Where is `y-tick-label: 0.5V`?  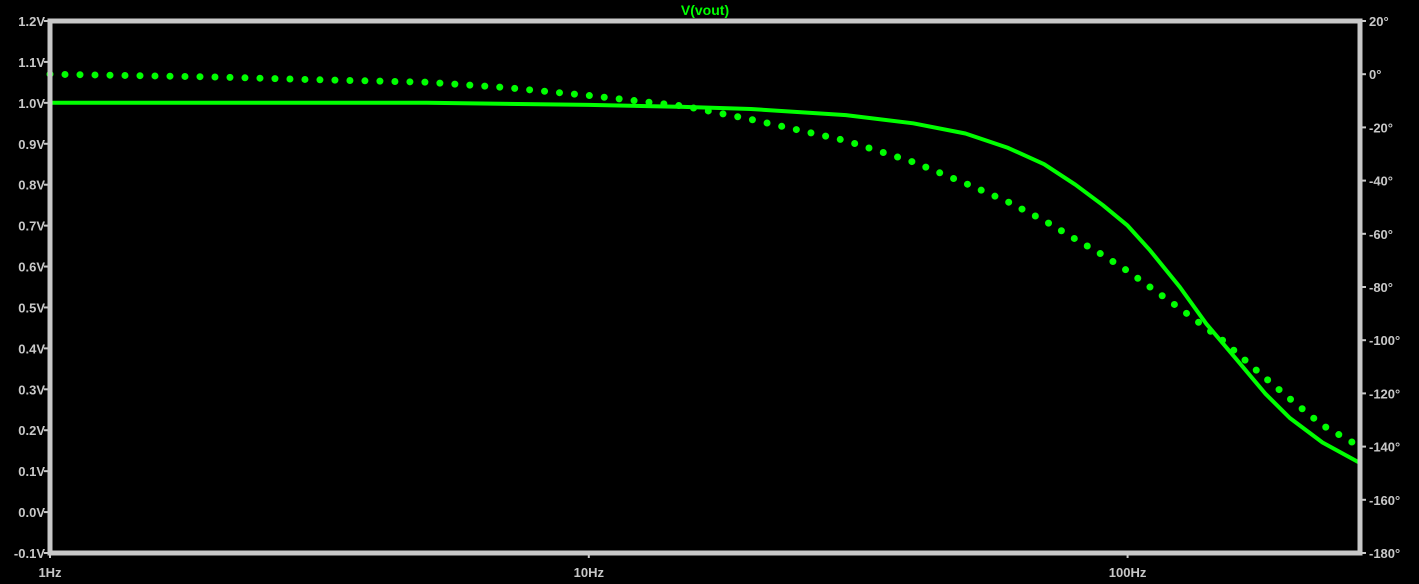
y-tick-label: 0.5V is located at coordinates (31, 307).